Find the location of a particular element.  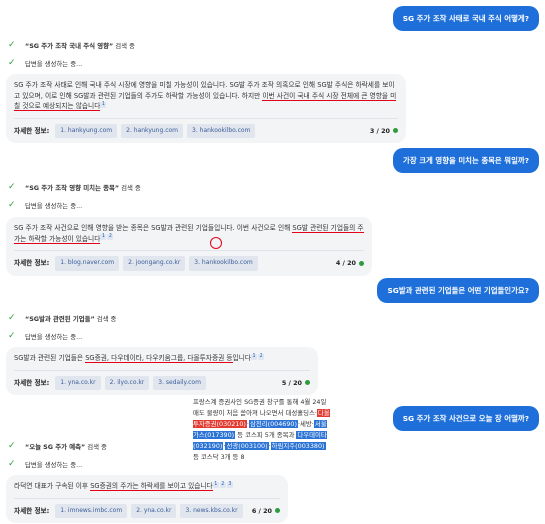

stock-tag: 하림지주(003380) is located at coordinates (298, 446).